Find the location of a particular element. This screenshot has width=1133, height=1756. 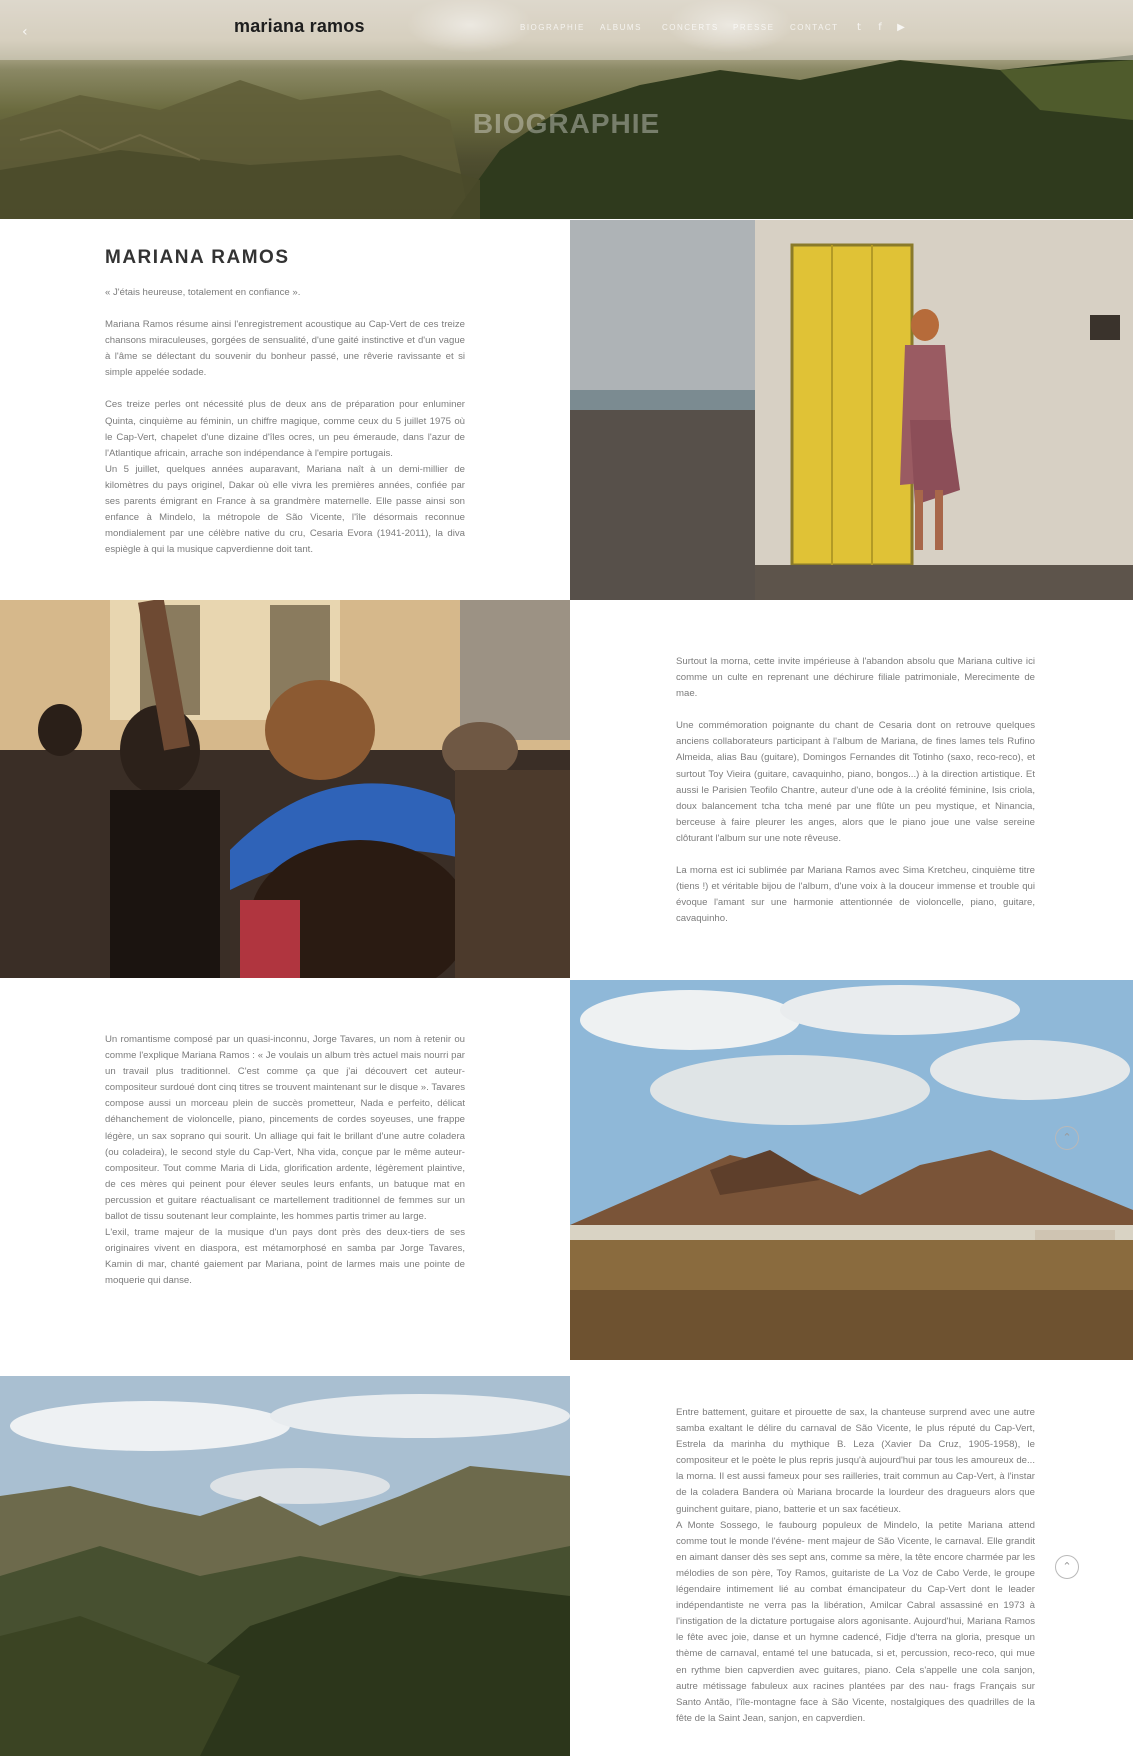

facebook-icon: f is located at coordinates (880, 28).